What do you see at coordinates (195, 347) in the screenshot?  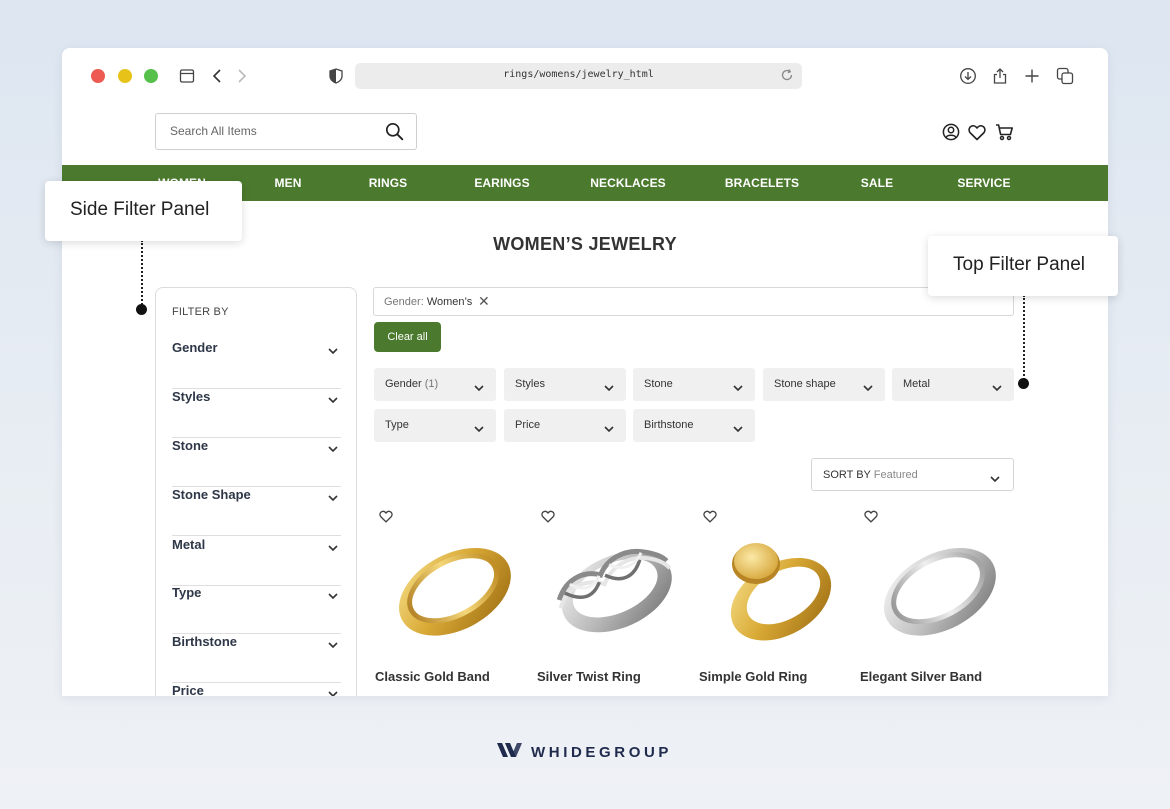 I see `side-filter-label: Gender` at bounding box center [195, 347].